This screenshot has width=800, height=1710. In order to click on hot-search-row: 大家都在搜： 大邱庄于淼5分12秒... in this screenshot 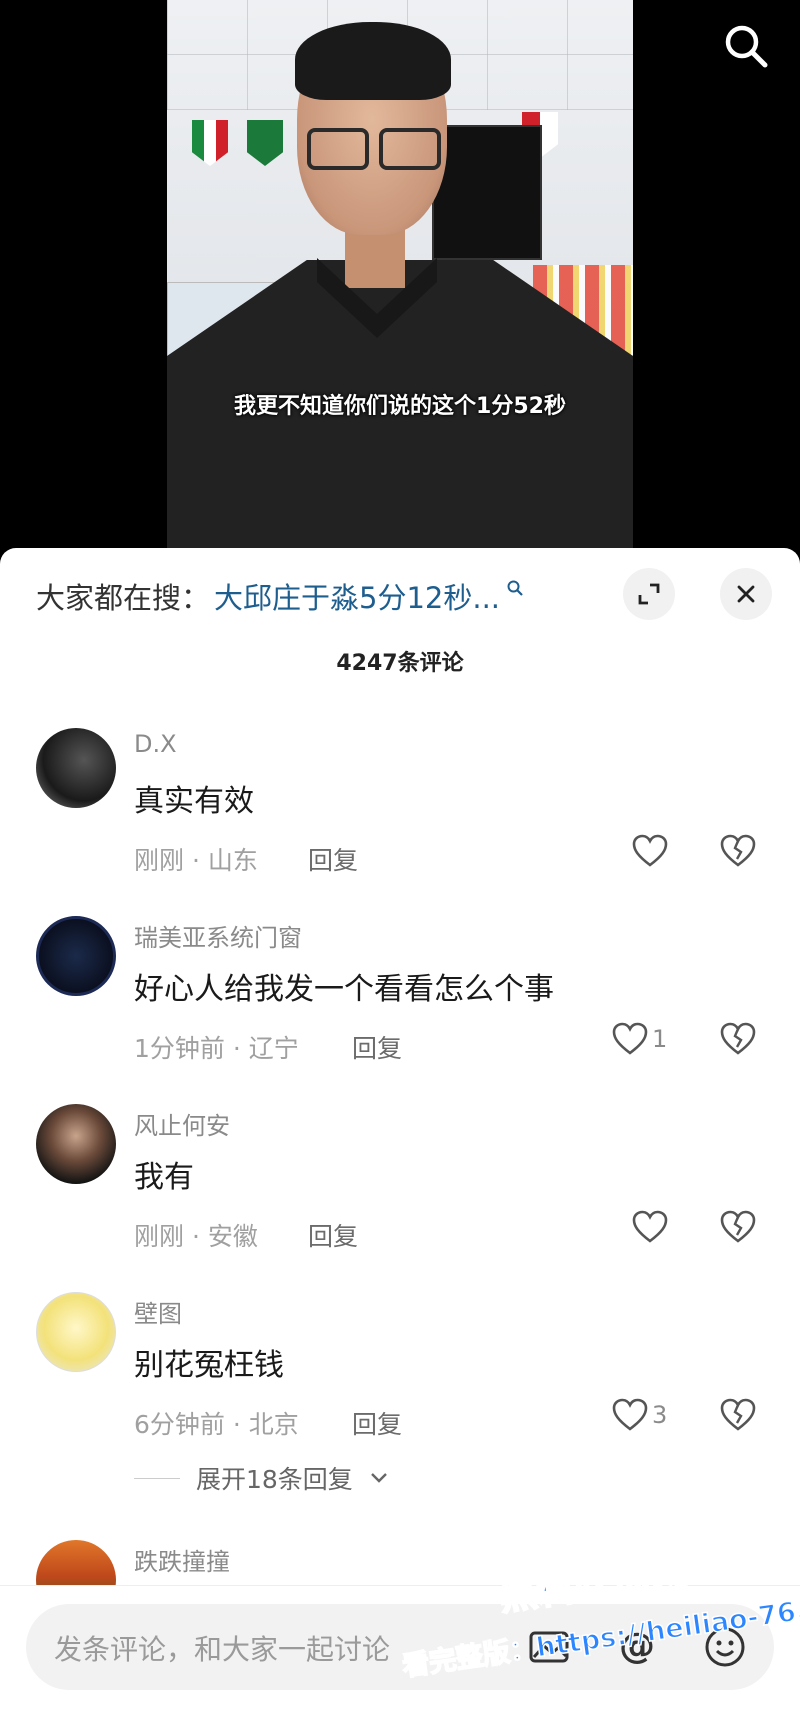, I will do `click(280, 596)`.